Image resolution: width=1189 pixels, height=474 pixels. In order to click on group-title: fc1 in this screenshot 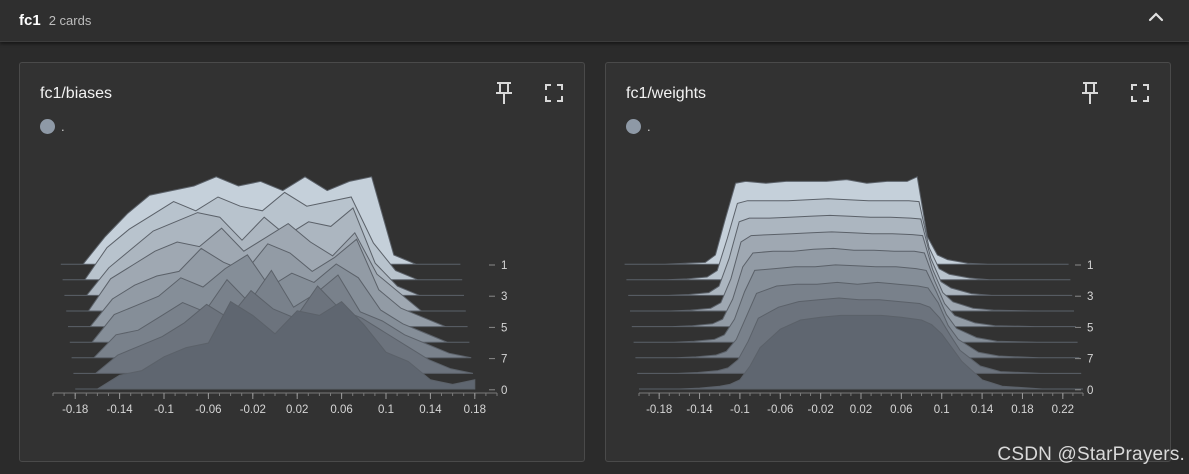, I will do `click(30, 20)`.